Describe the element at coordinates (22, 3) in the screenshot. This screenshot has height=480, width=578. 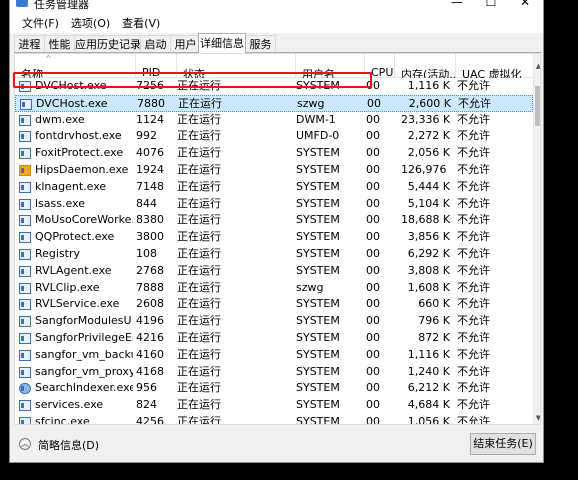
I see `task-manager-icon` at that location.